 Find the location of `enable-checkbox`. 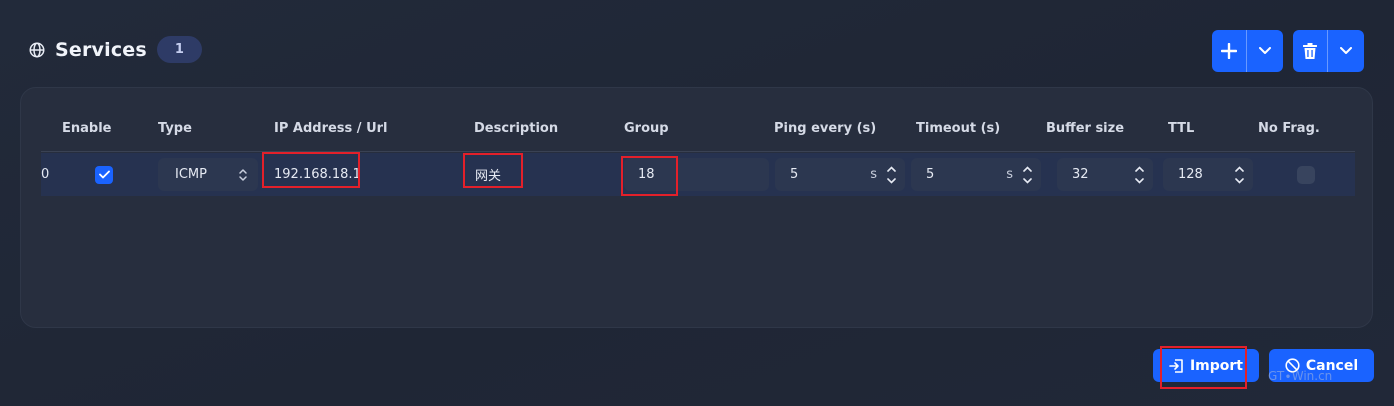

enable-checkbox is located at coordinates (104, 174).